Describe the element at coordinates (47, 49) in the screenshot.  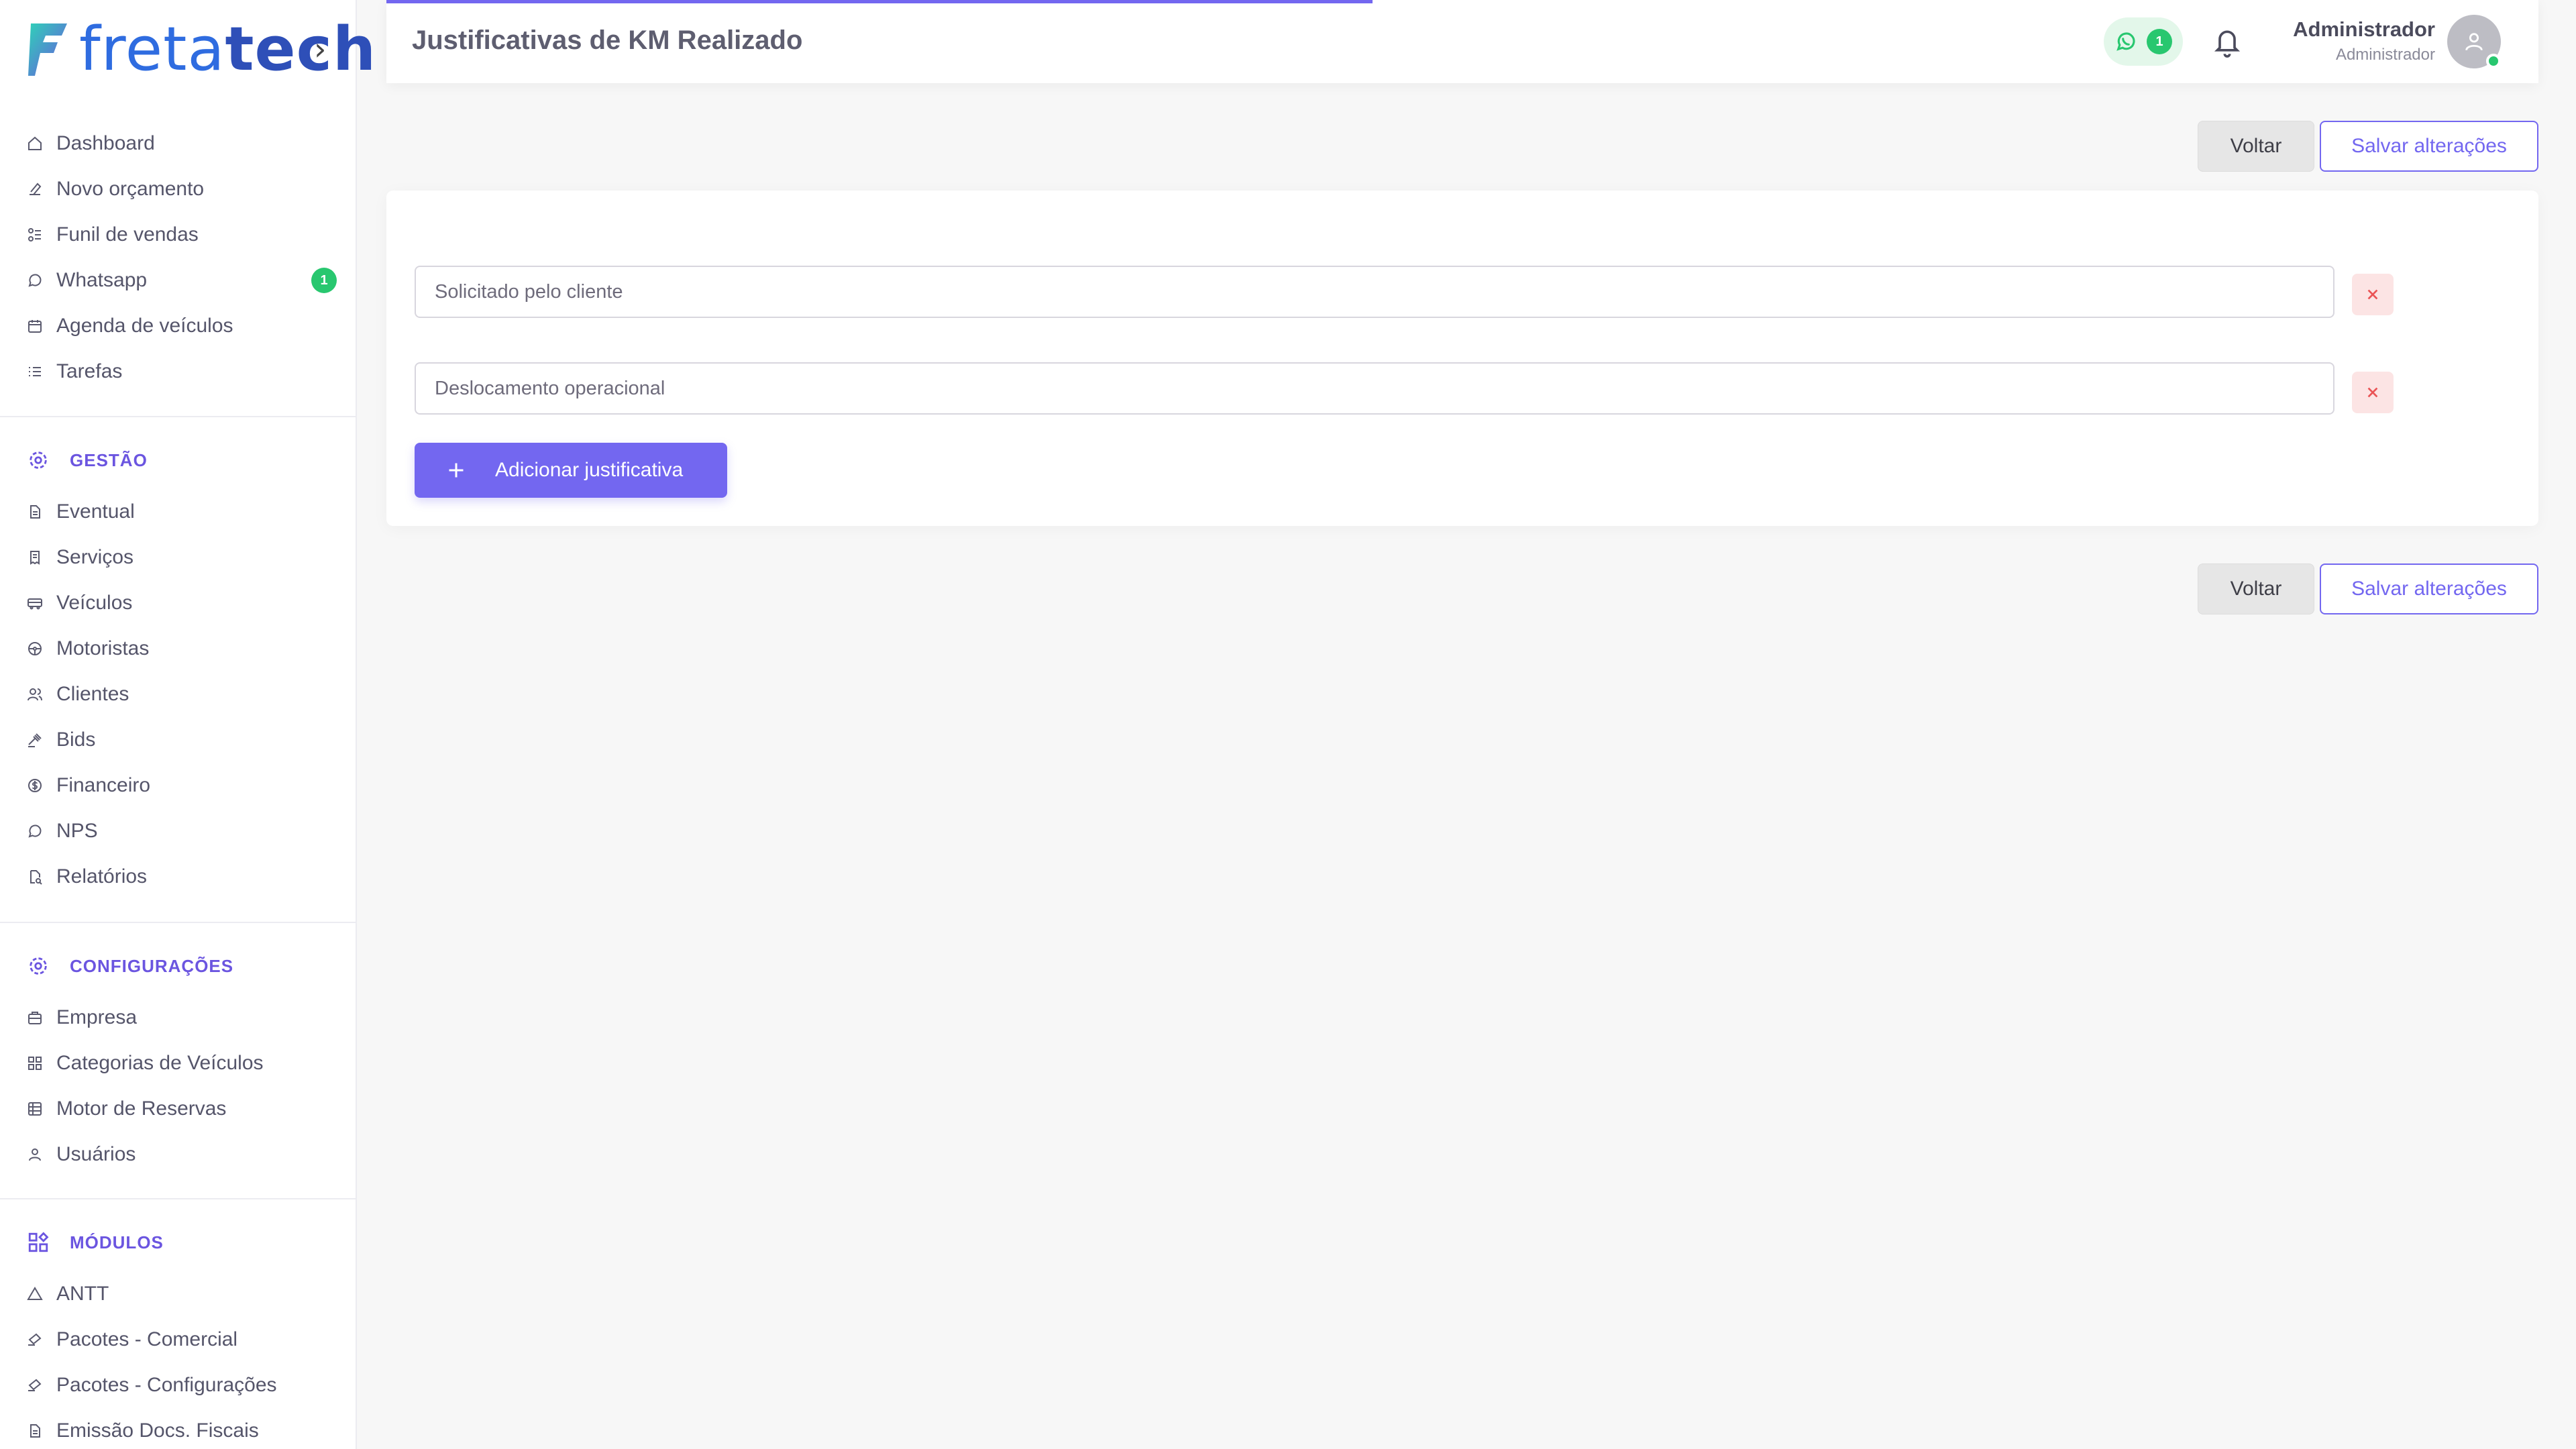
I see `logo-mark-icon` at that location.